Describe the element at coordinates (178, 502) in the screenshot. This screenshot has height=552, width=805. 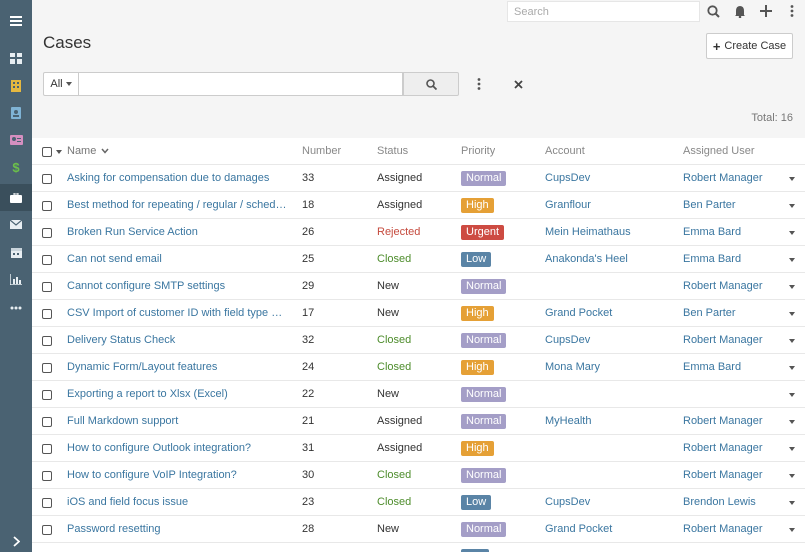
I see `case-name-link: iOS and field focus issue` at that location.